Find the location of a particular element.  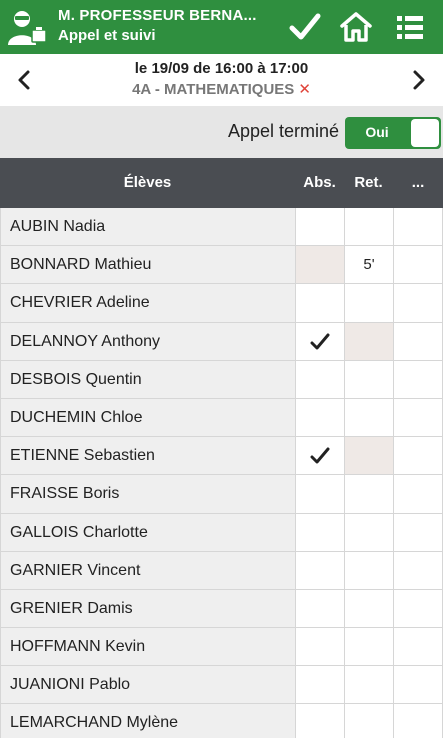

student-name: AUBIN Nadia is located at coordinates (147, 227).